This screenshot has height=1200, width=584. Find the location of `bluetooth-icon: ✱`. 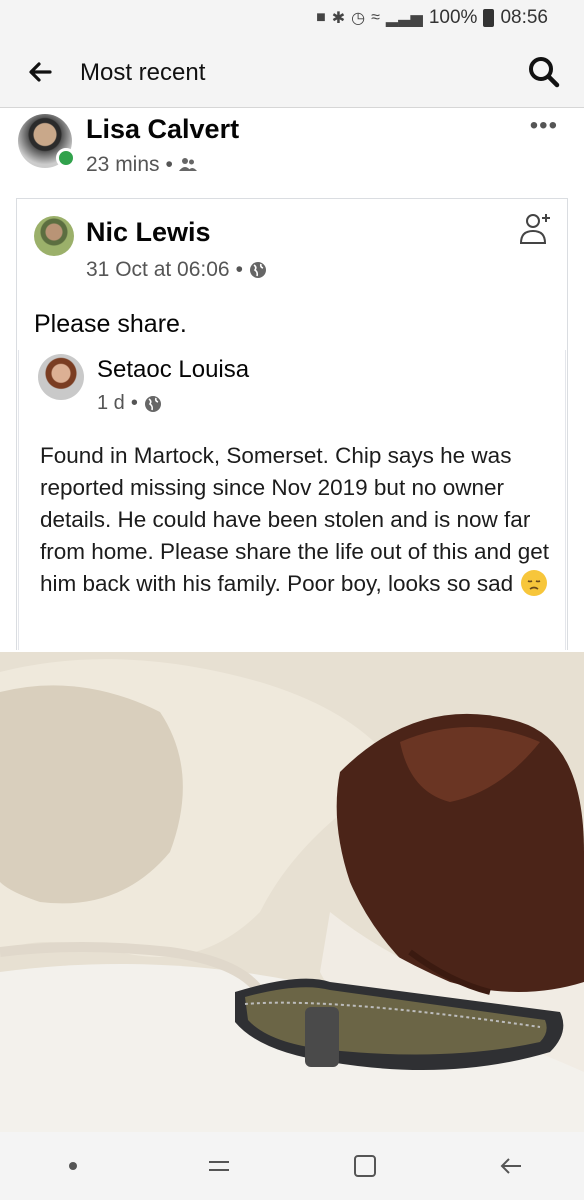

bluetooth-icon: ✱ is located at coordinates (338, 18).